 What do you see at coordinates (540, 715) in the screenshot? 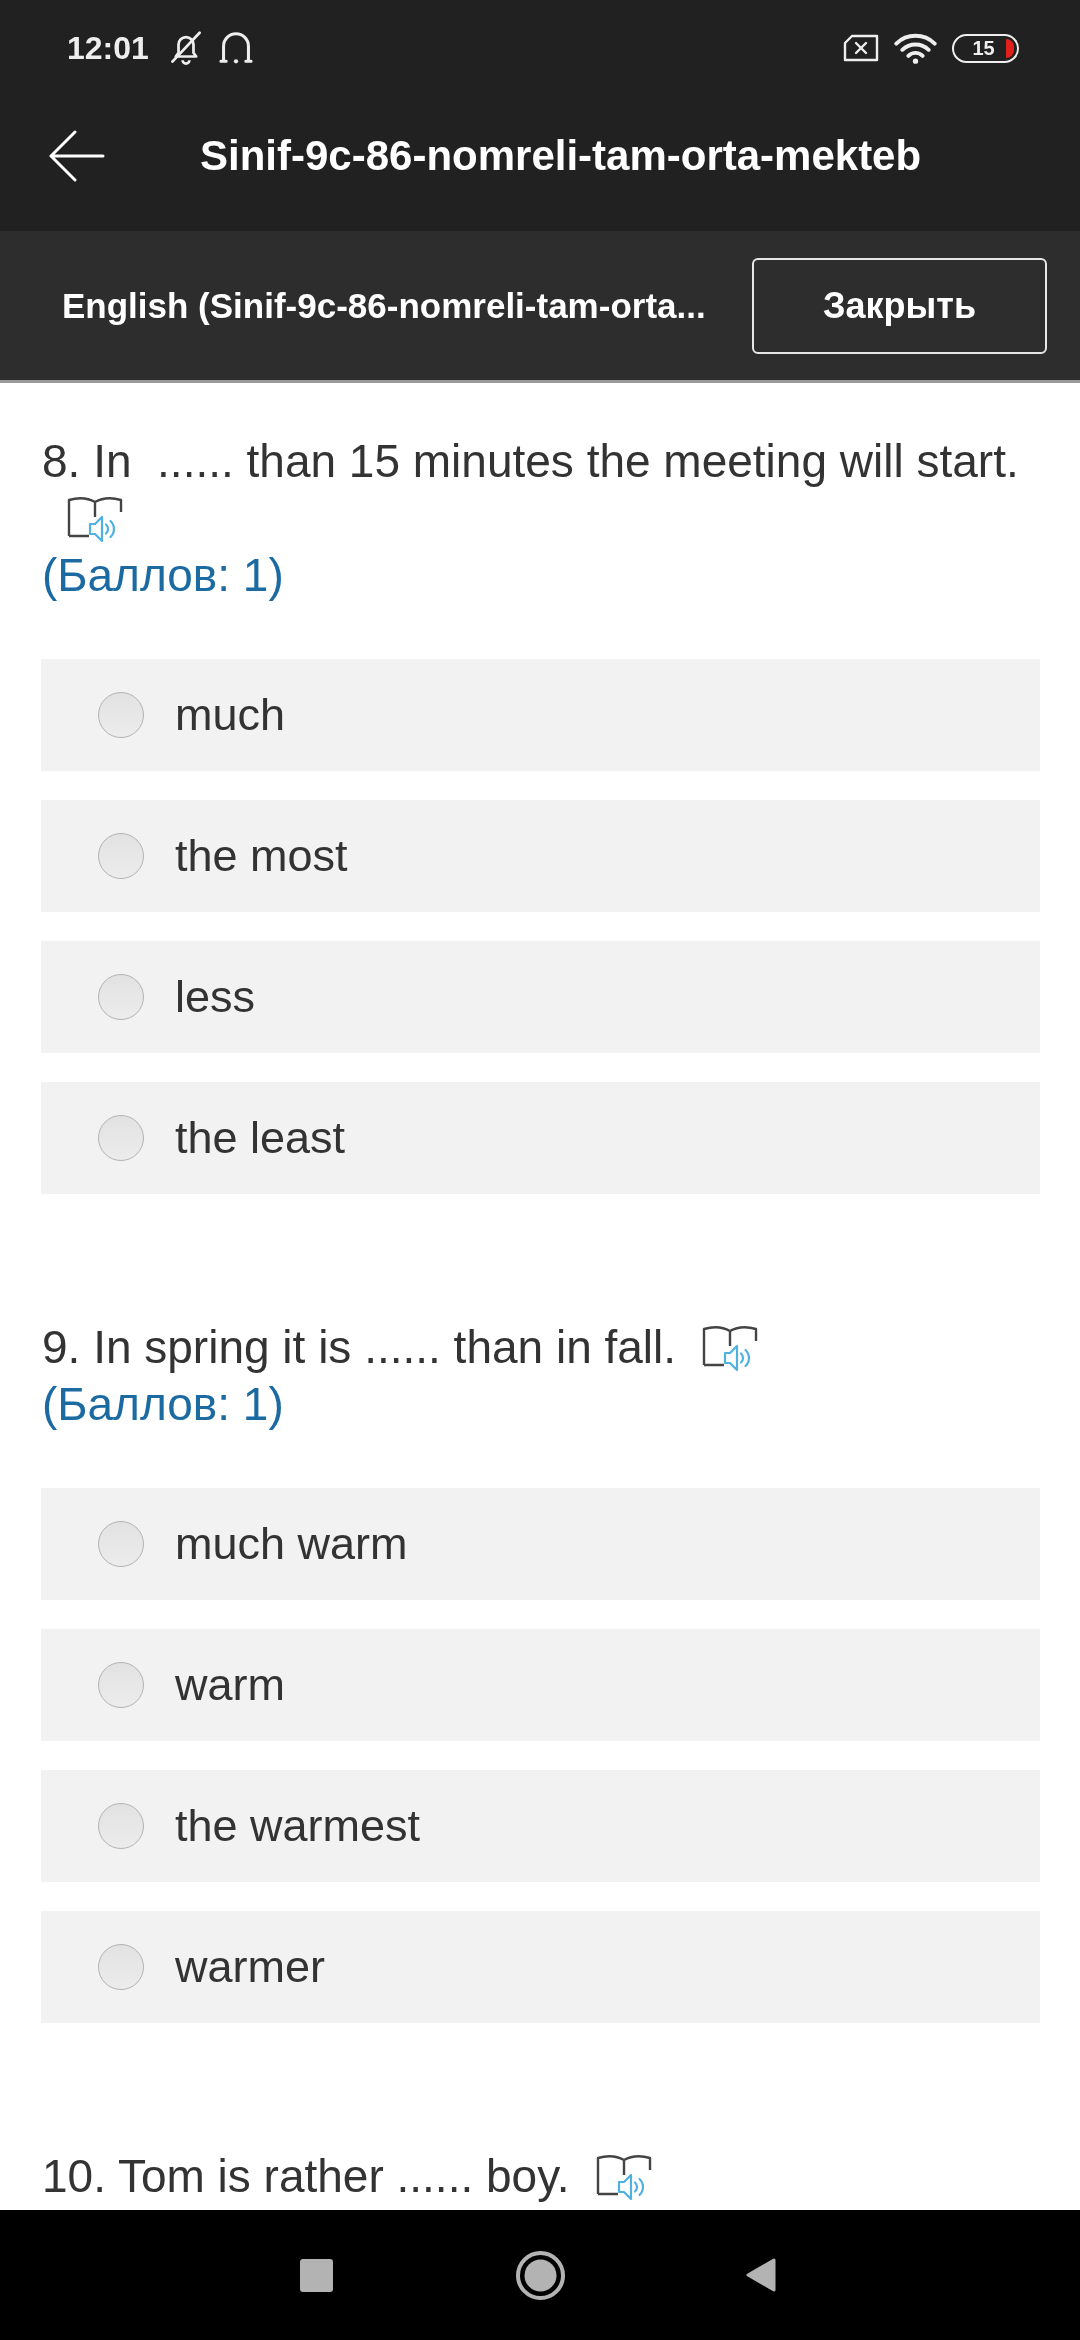
I see `answer-option: much` at bounding box center [540, 715].